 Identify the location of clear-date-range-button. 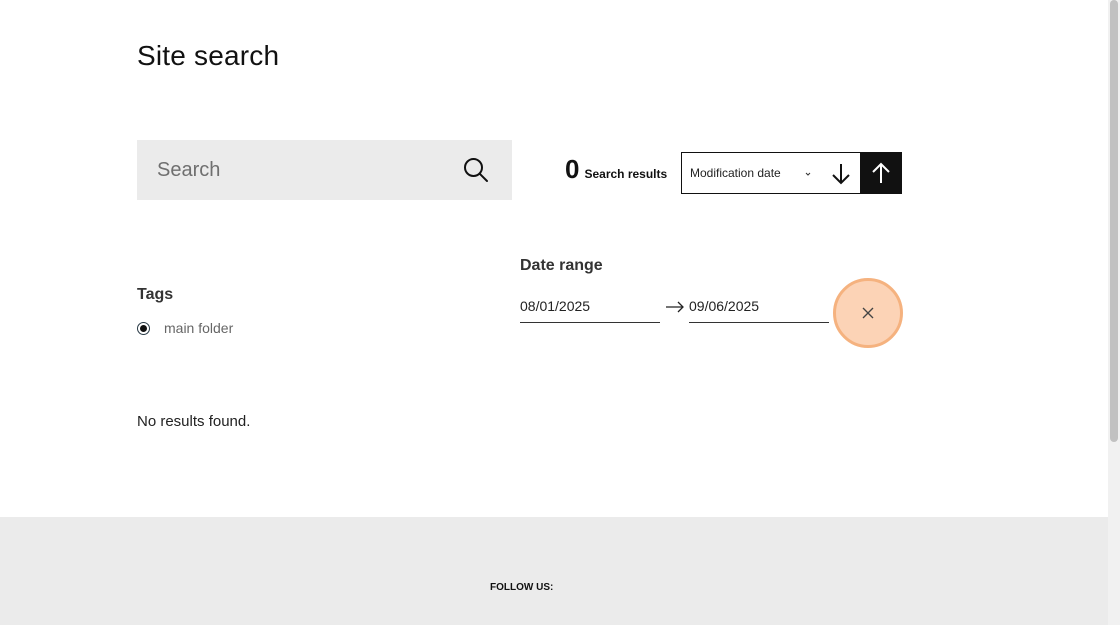
(868, 313).